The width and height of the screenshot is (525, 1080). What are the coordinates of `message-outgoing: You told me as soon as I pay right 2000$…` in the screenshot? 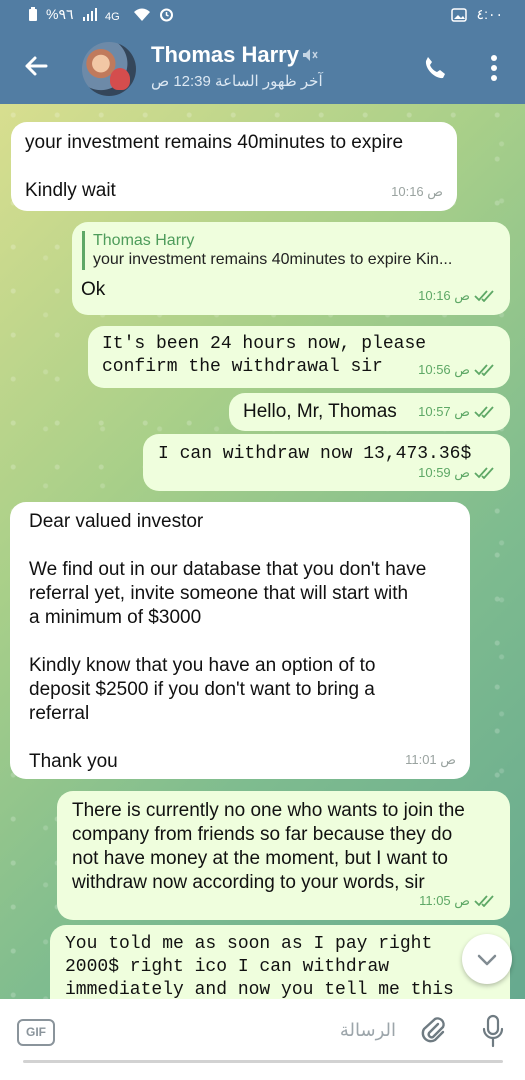 It's located at (280, 962).